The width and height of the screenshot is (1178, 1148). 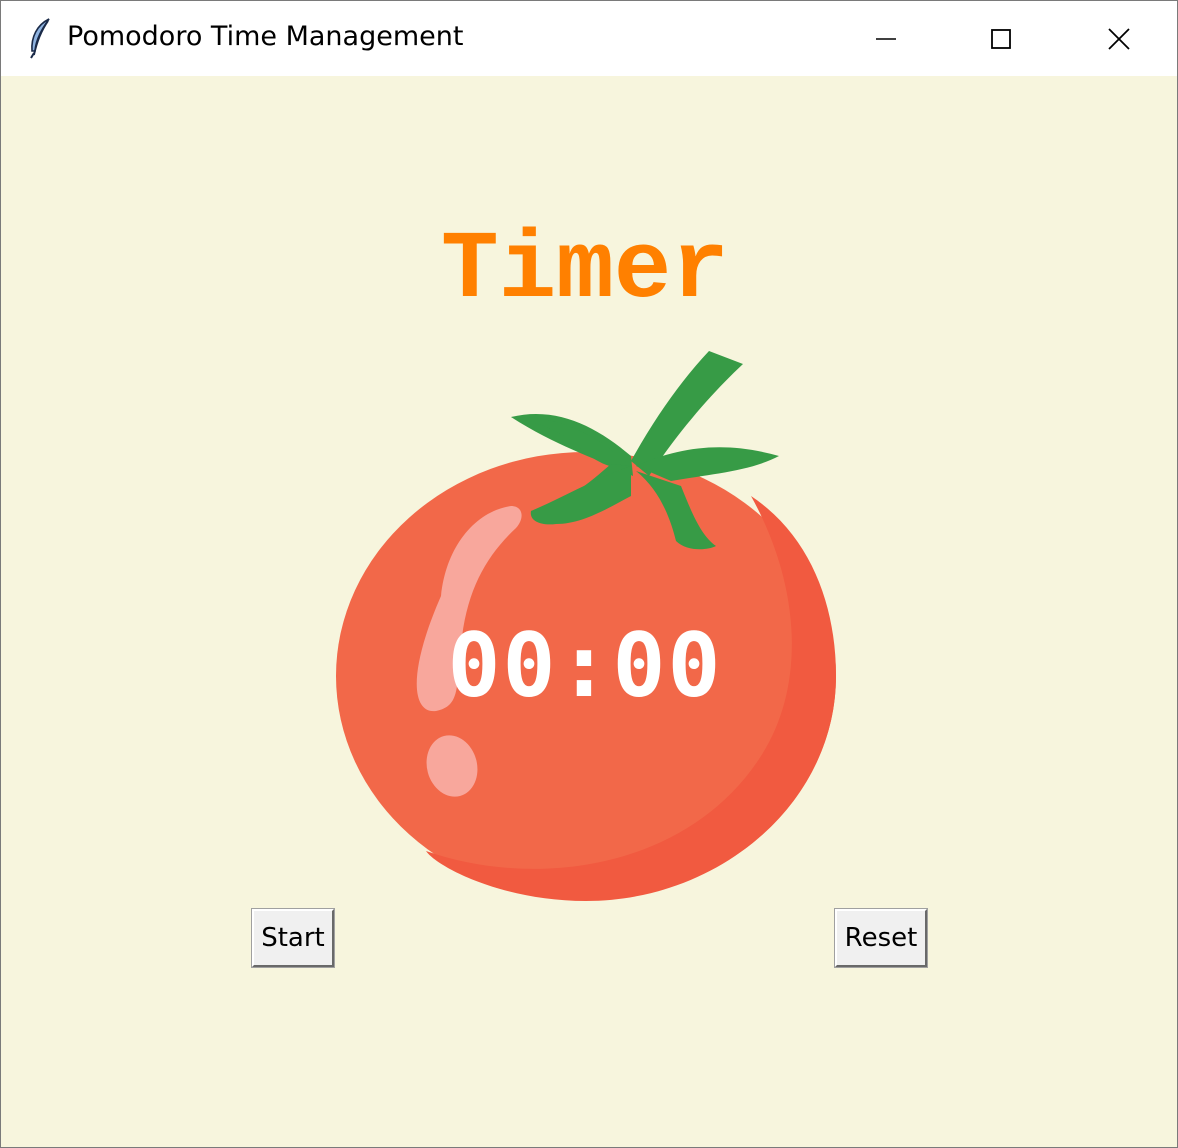 I want to click on timer-heading: Timer, so click(x=585, y=270).